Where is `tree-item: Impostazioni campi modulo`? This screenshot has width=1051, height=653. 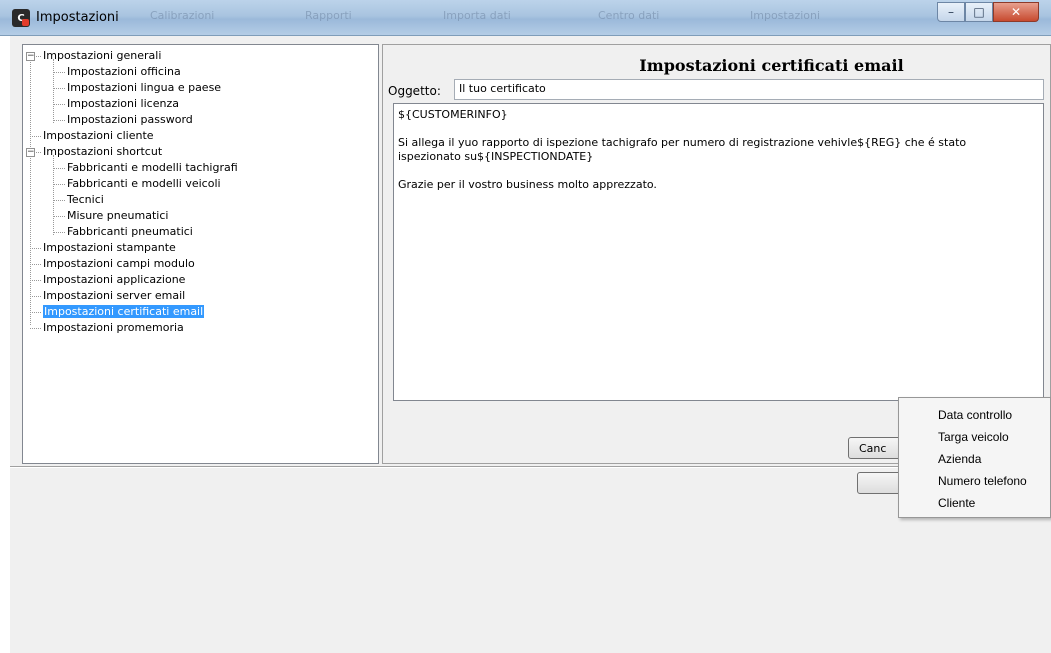 tree-item: Impostazioni campi modulo is located at coordinates (200, 264).